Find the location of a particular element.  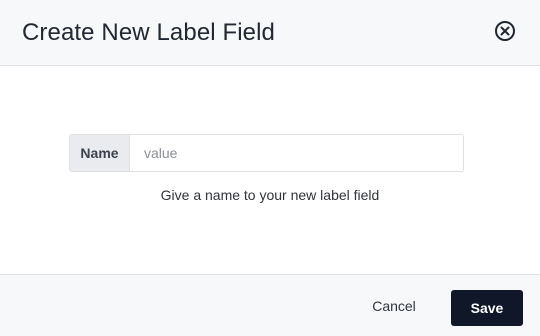

name-help-text: Give a name to your new label field is located at coordinates (270, 195).